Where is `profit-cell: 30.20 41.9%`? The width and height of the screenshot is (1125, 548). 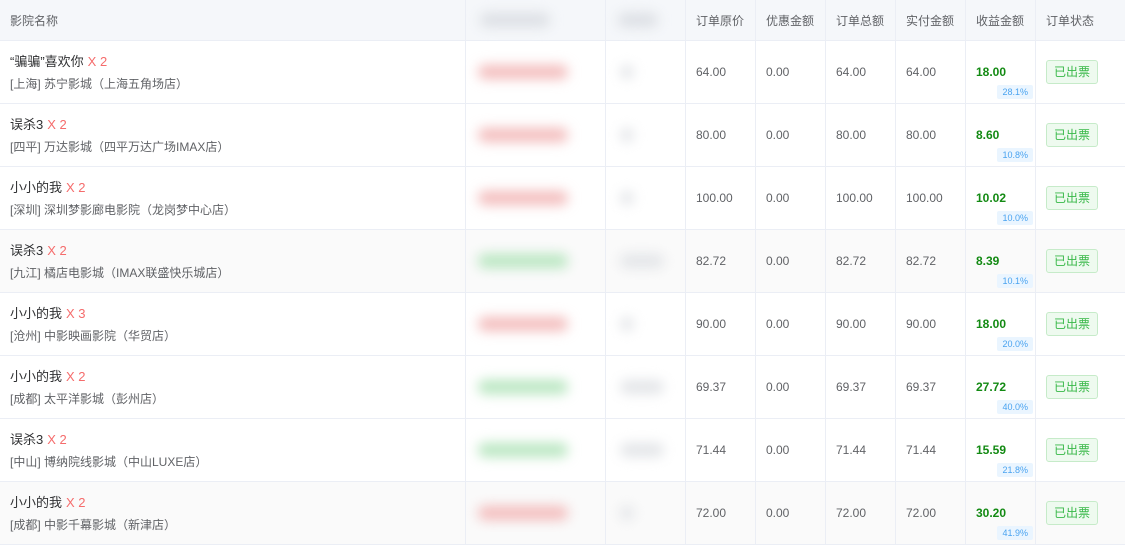 profit-cell: 30.20 41.9% is located at coordinates (1001, 513).